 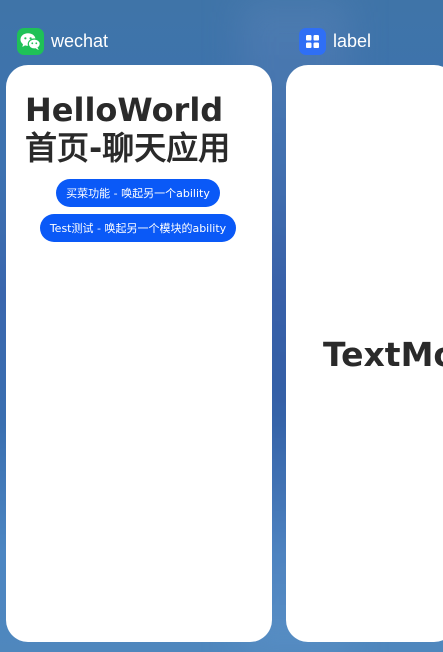 I want to click on task-header-label: label, so click(x=335, y=41).